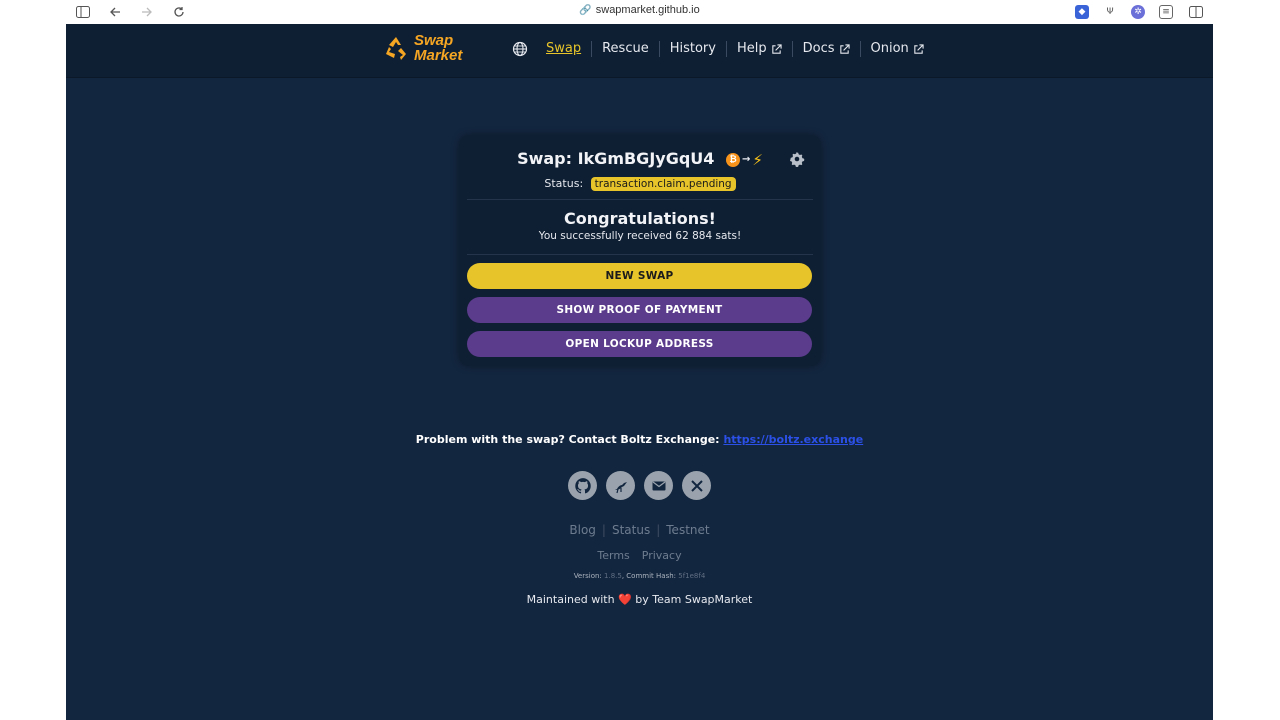 This screenshot has width=1280, height=720. I want to click on footer-links: Blog | Status | Testnet, so click(639, 530).